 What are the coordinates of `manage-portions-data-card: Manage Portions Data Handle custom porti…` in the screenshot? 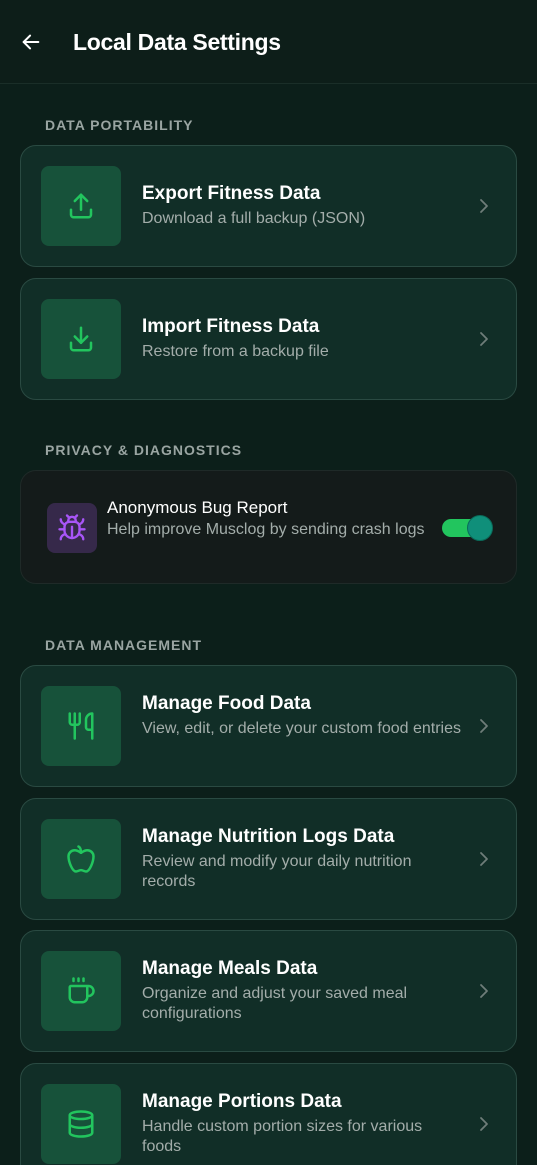 It's located at (268, 1114).